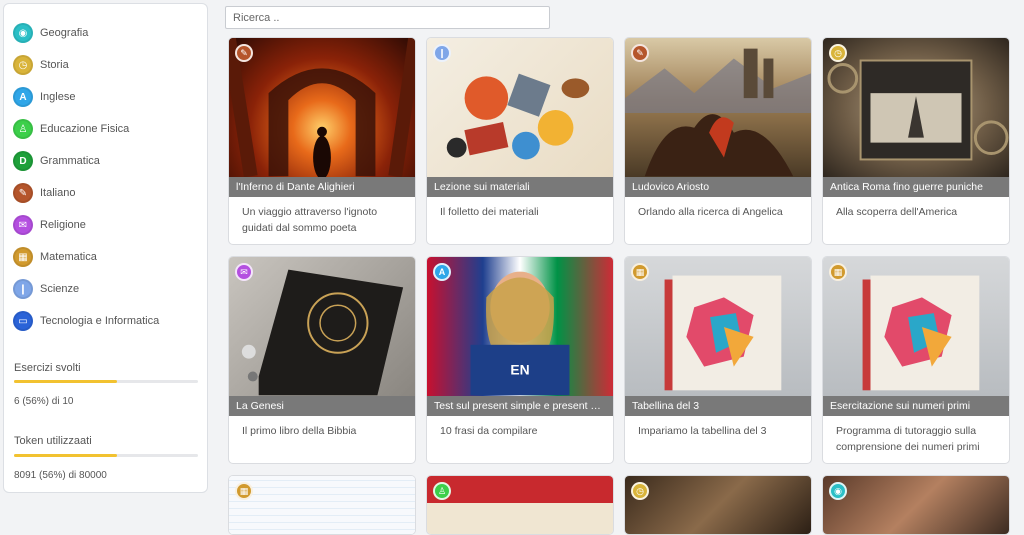 This screenshot has width=1024, height=535. Describe the element at coordinates (60, 475) in the screenshot. I see `tokens-value: 8091 (56%) di 80000` at that location.